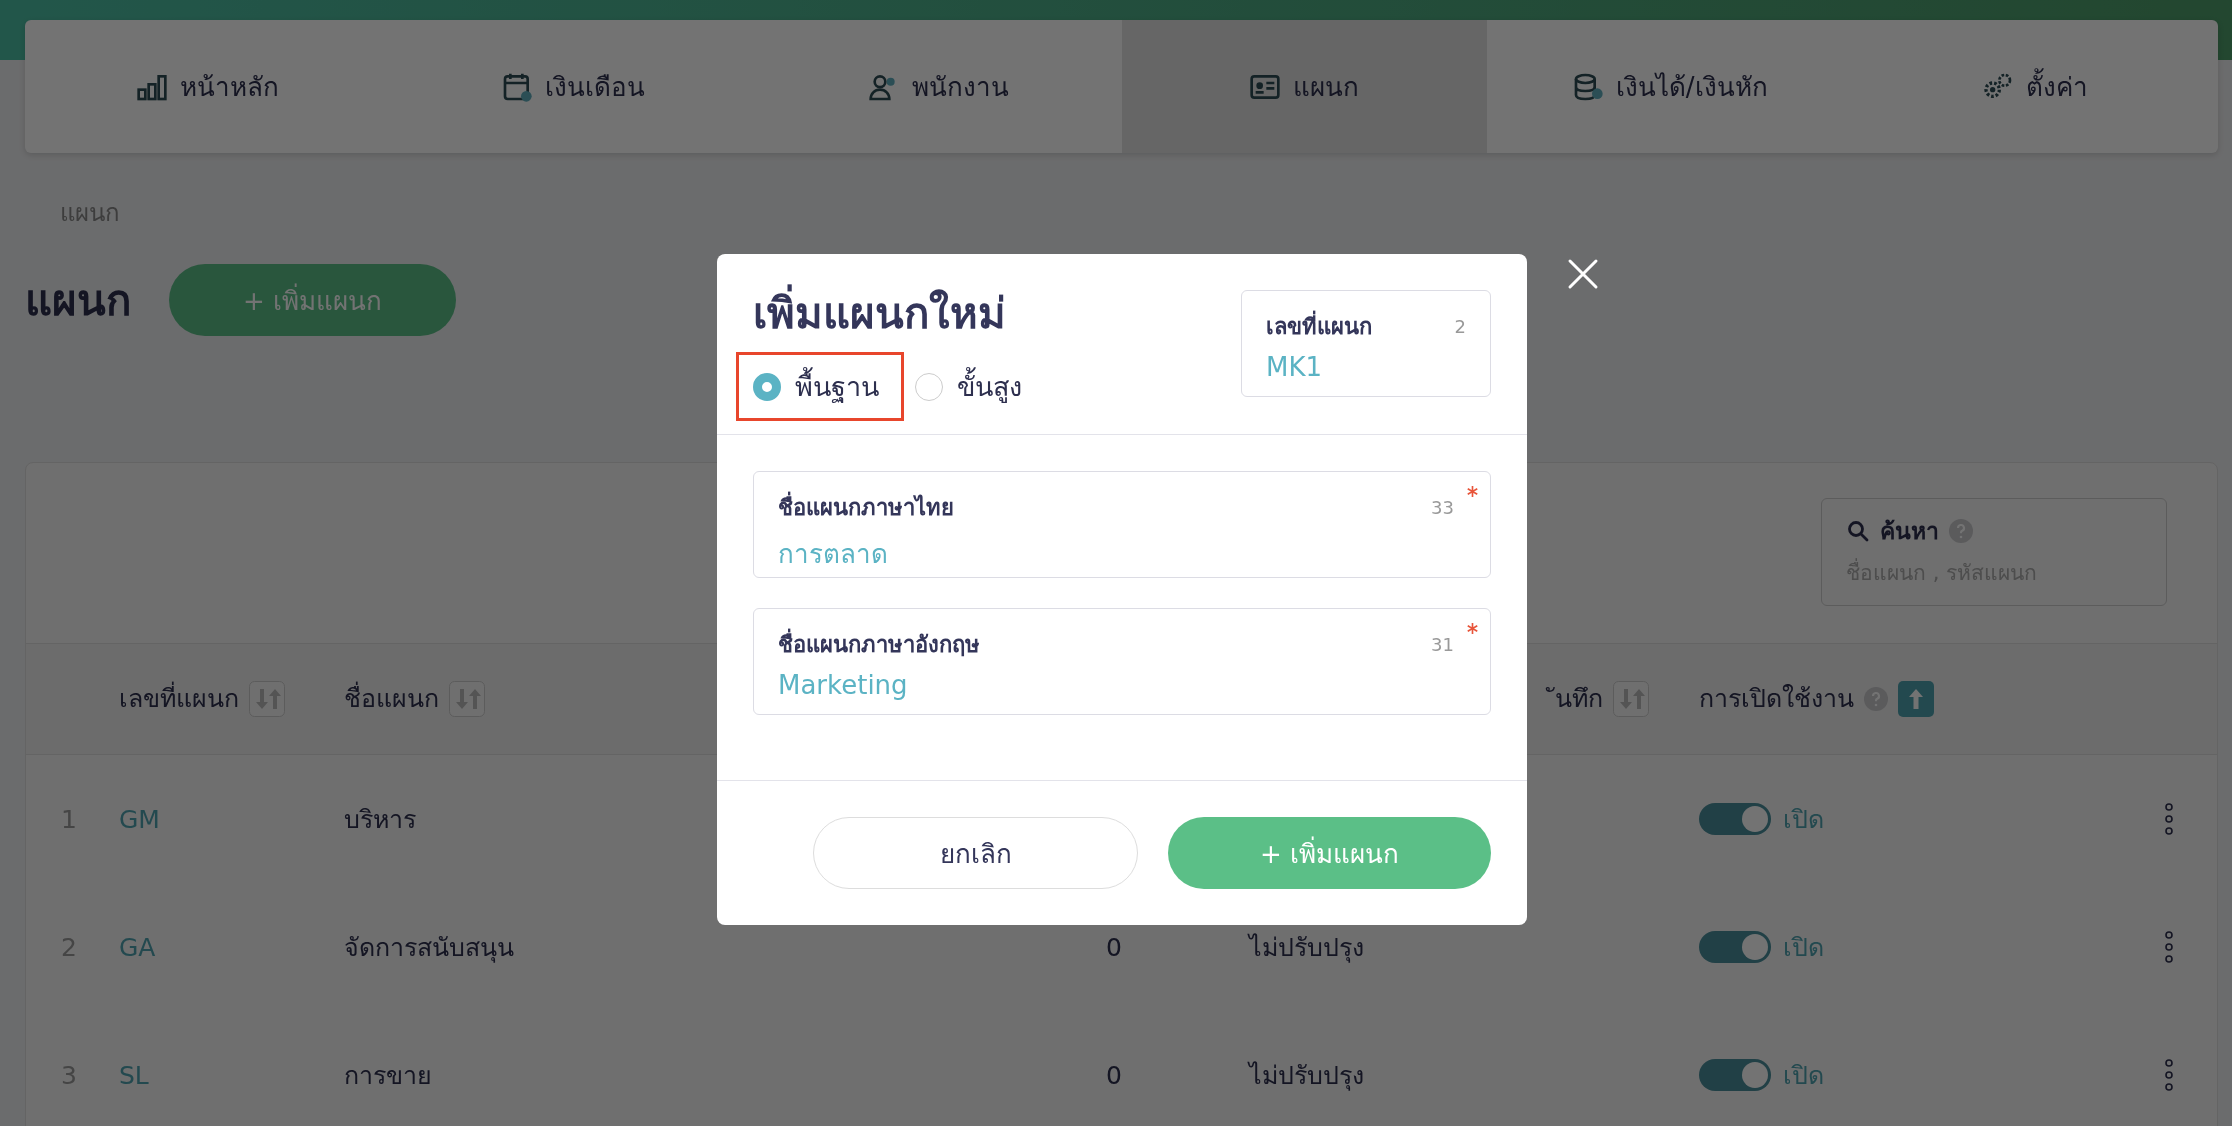 This screenshot has height=1126, width=2232. I want to click on nav-tab: เงินเดือน, so click(573, 86).